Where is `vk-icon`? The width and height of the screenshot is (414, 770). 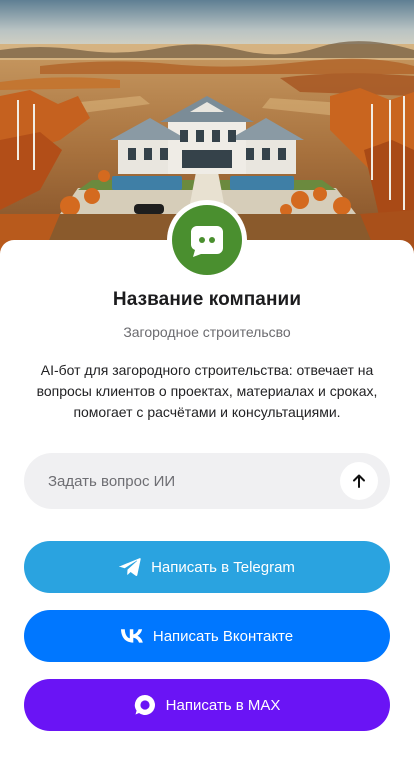 vk-icon is located at coordinates (131, 636).